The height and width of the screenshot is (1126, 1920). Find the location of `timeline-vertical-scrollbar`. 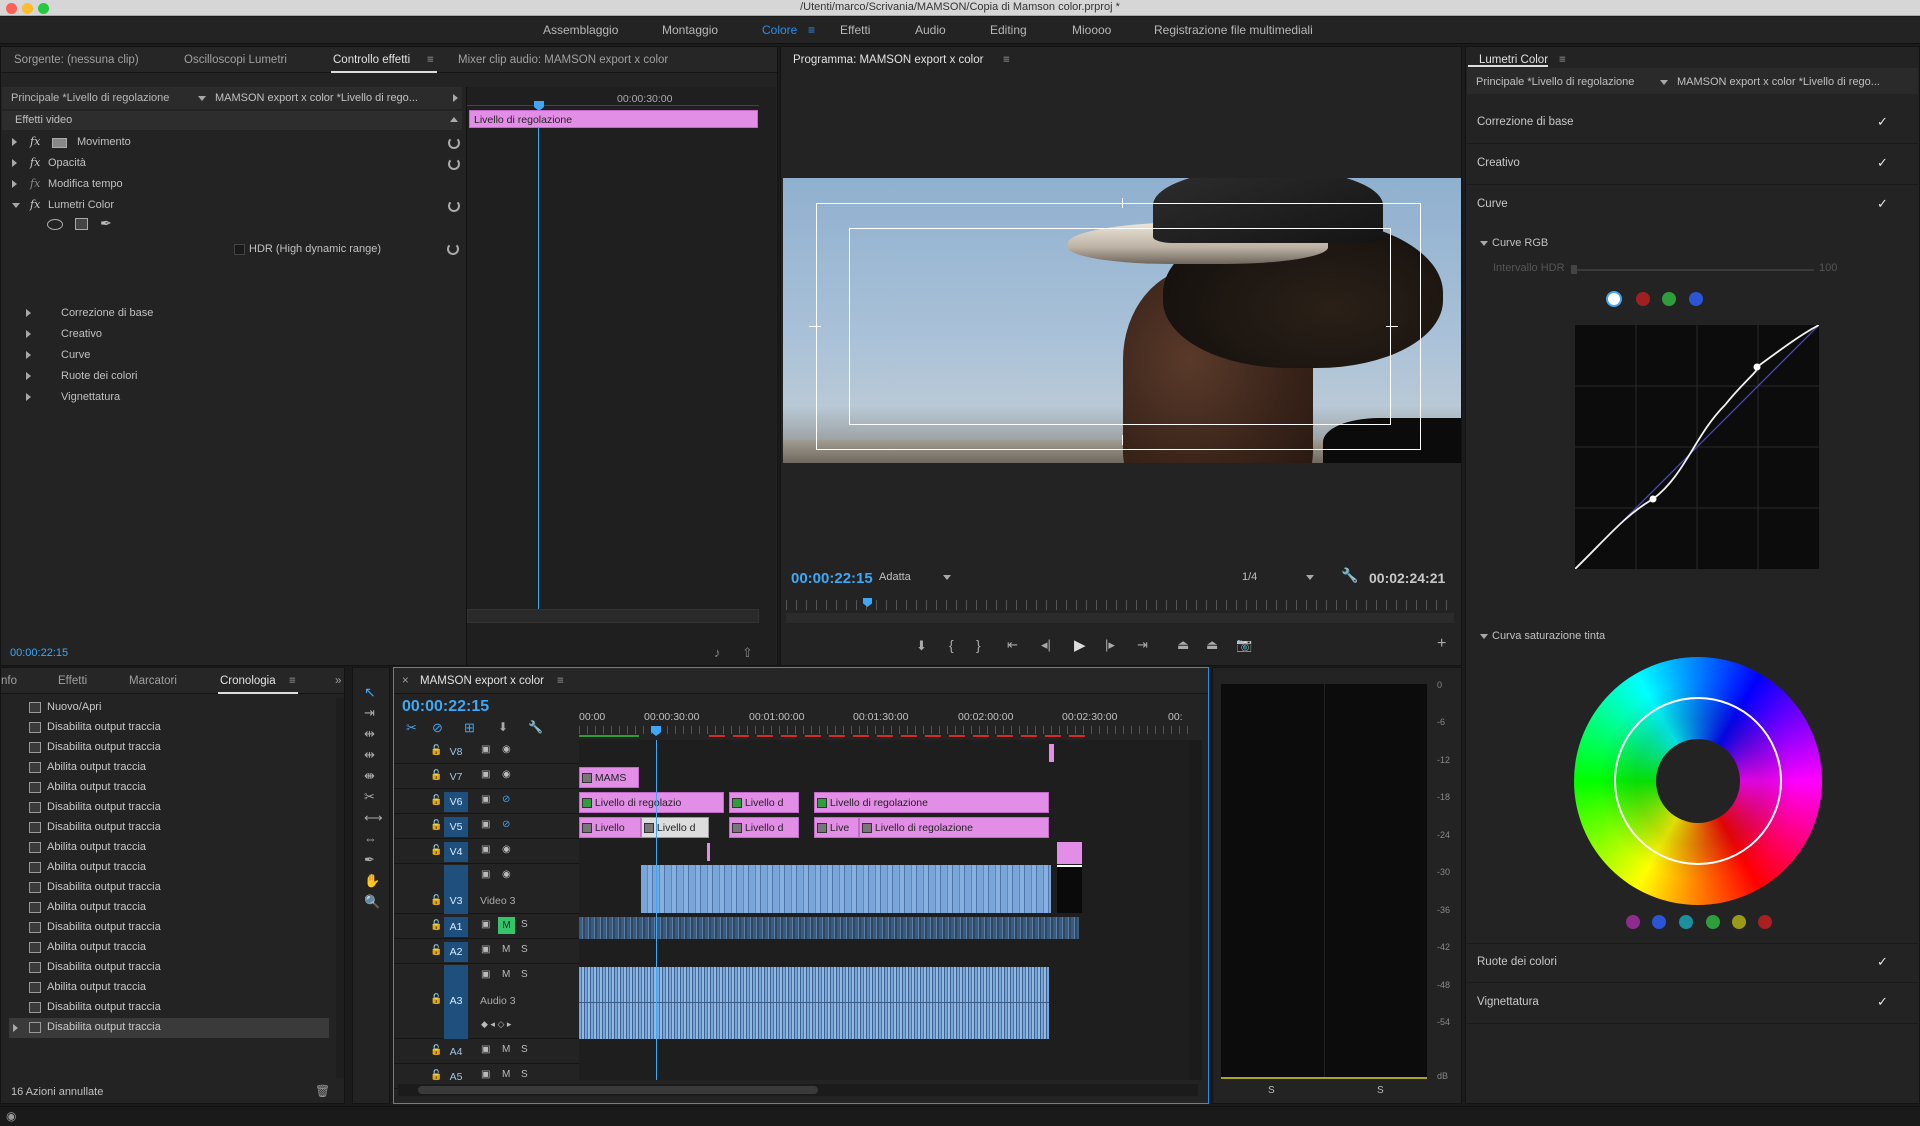

timeline-vertical-scrollbar is located at coordinates (1195, 910).